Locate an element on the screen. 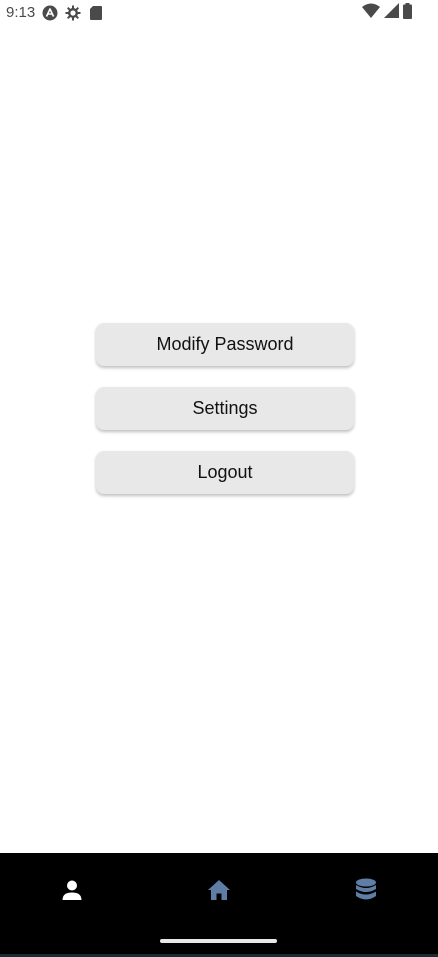  status-bar-left: 9:13 is located at coordinates (55, 13).